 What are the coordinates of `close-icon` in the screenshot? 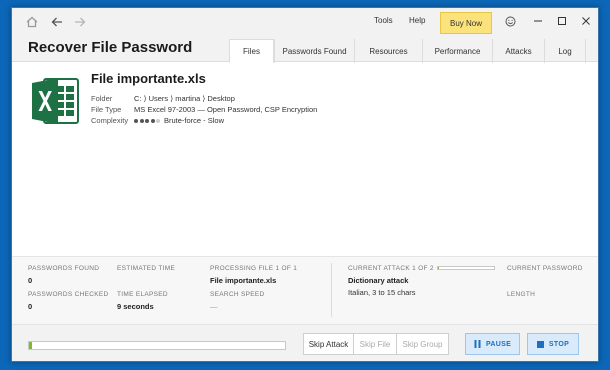 It's located at (586, 21).